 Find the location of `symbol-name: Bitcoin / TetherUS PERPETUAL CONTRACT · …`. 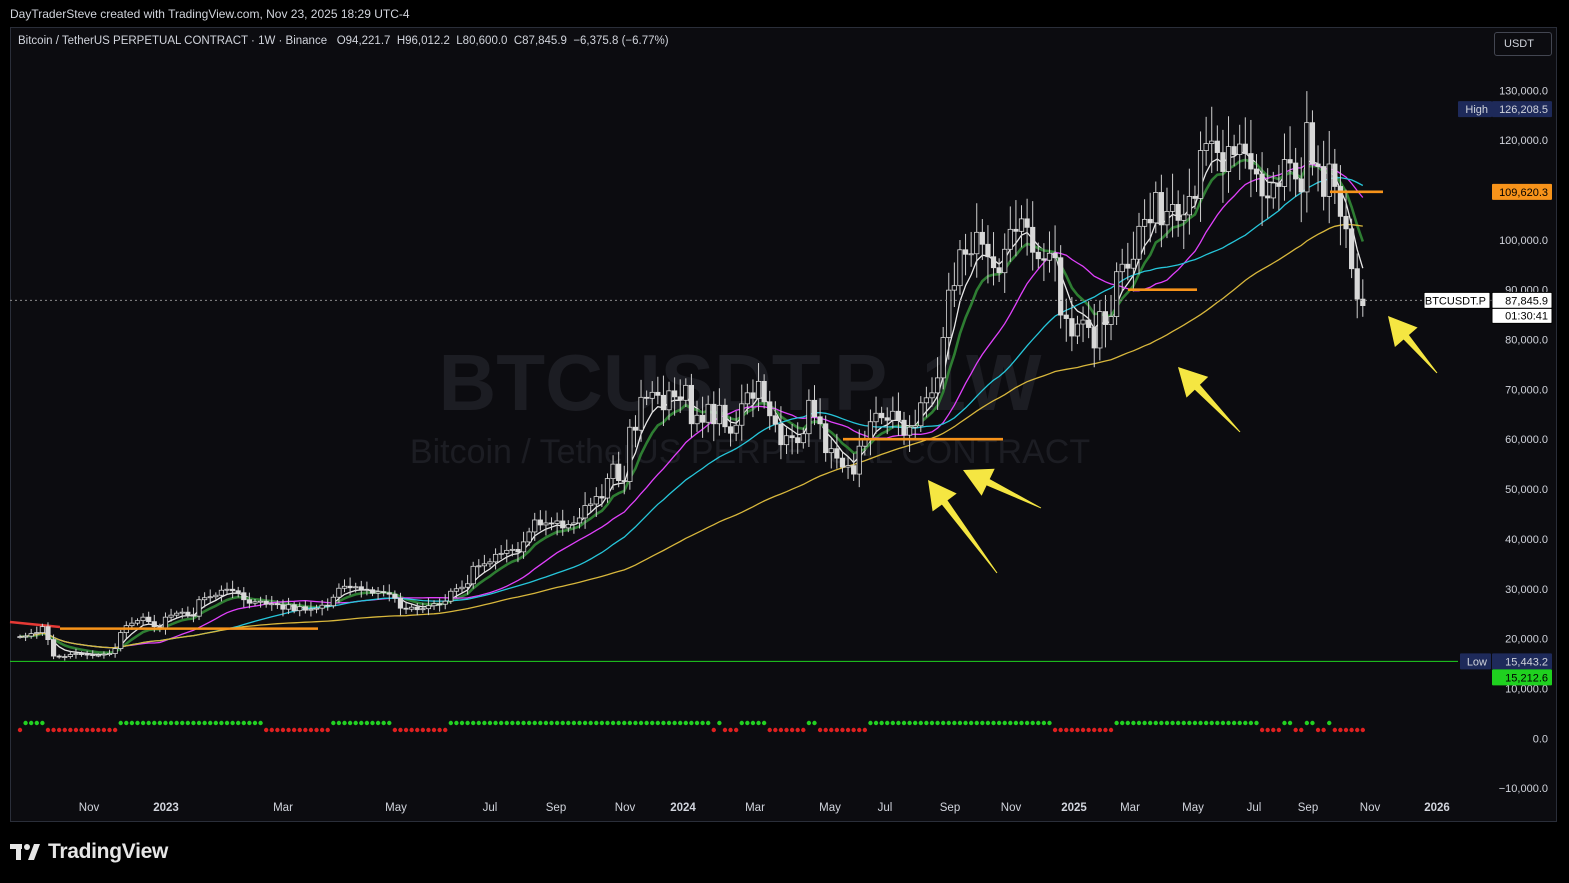

symbol-name: Bitcoin / TetherUS PERPETUAL CONTRACT · … is located at coordinates (173, 41).